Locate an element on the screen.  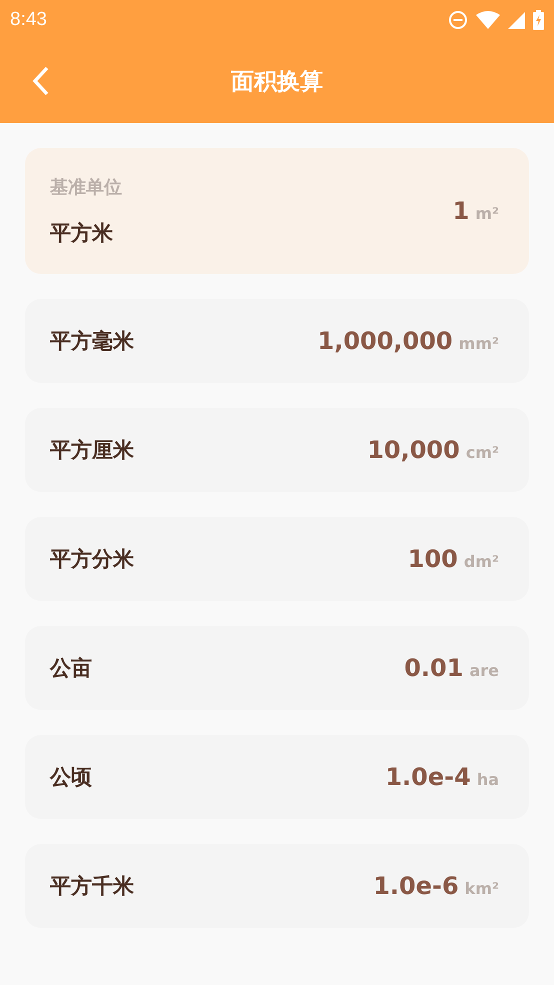
page-title: 面积换算 is located at coordinates (277, 82).